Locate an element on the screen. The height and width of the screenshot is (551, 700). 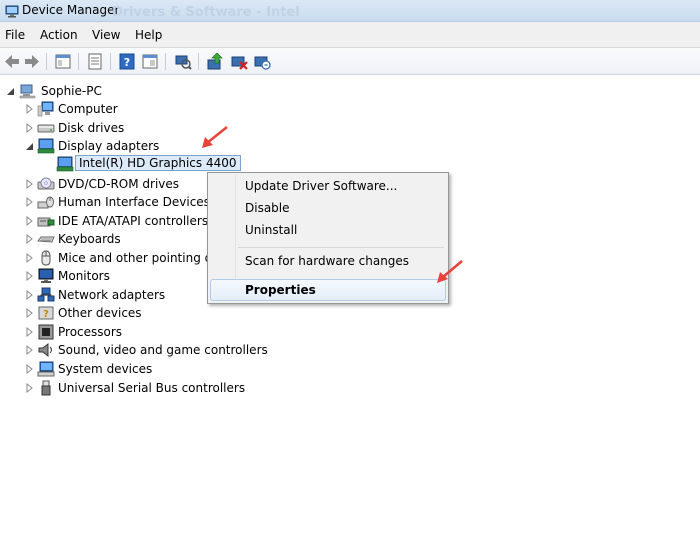
tree-item-dvd-cd-rom-drives: DVD/CD-ROM drives is located at coordinates (125, 184).